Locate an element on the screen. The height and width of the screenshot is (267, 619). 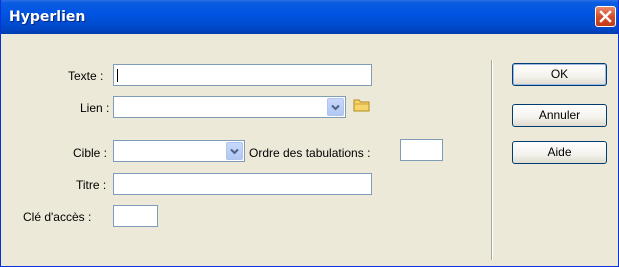
separator is located at coordinates (491, 160).